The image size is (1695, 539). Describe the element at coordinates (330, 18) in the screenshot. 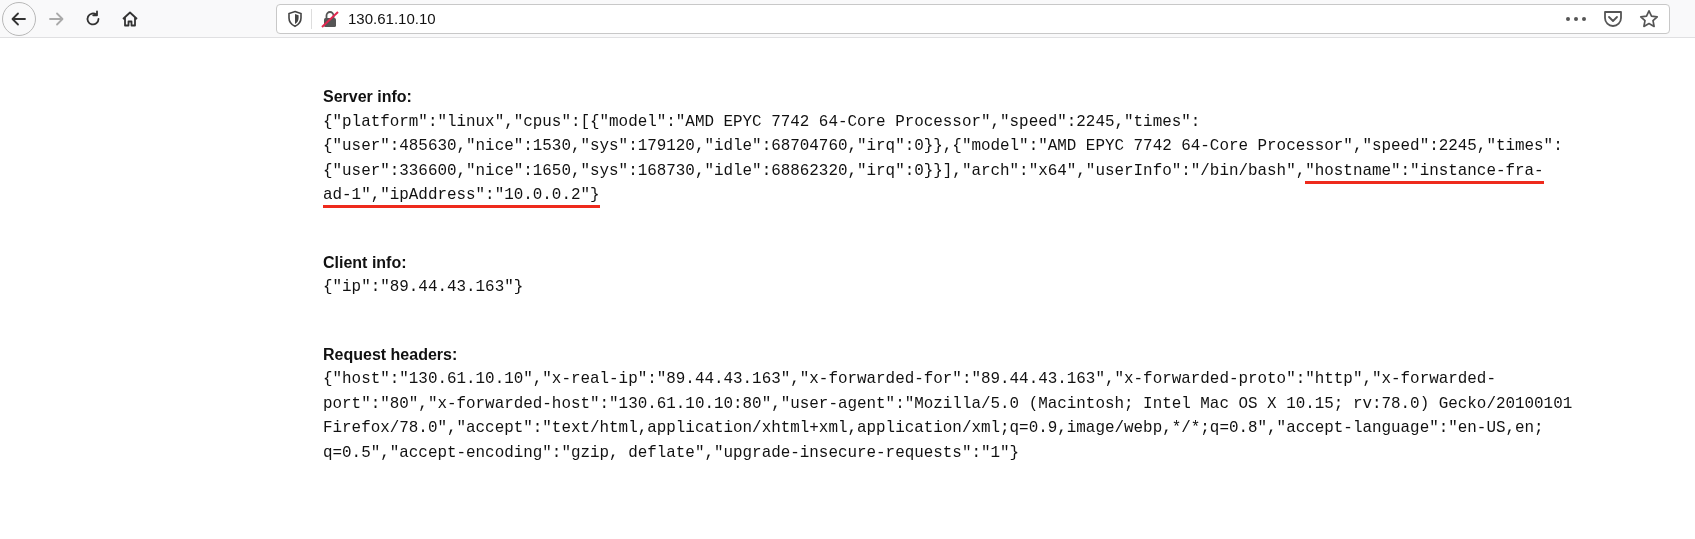

I see `insecure-lock-icon` at that location.